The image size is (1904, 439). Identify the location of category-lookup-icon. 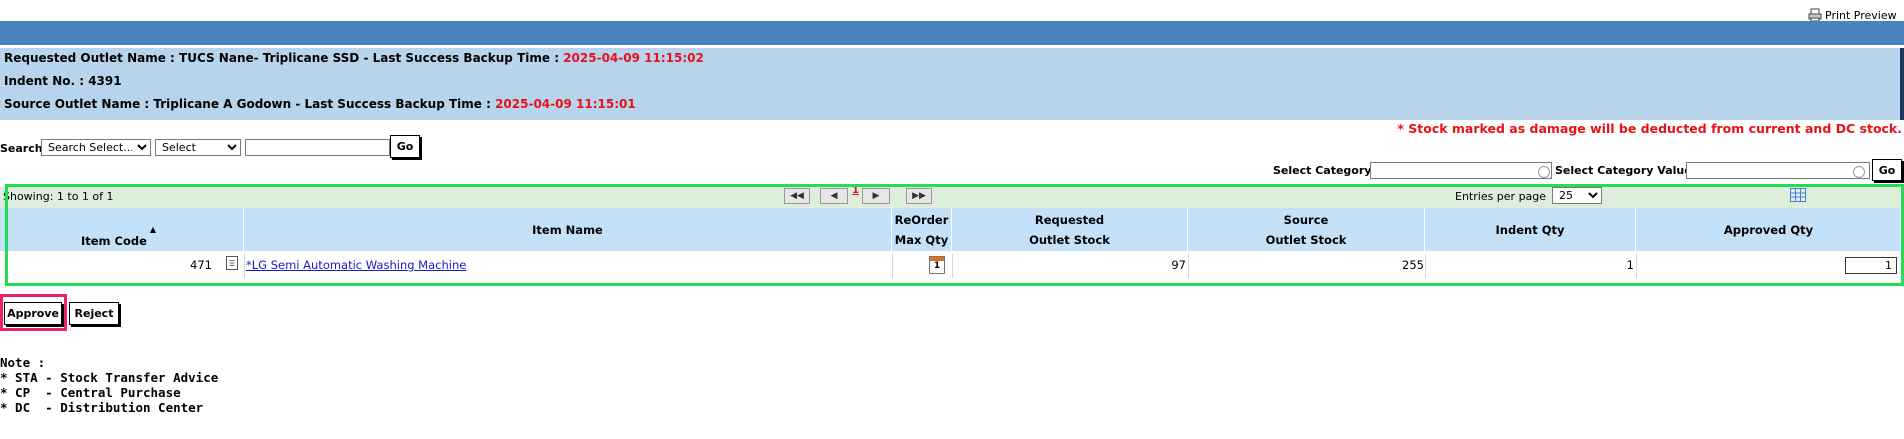
(1544, 172).